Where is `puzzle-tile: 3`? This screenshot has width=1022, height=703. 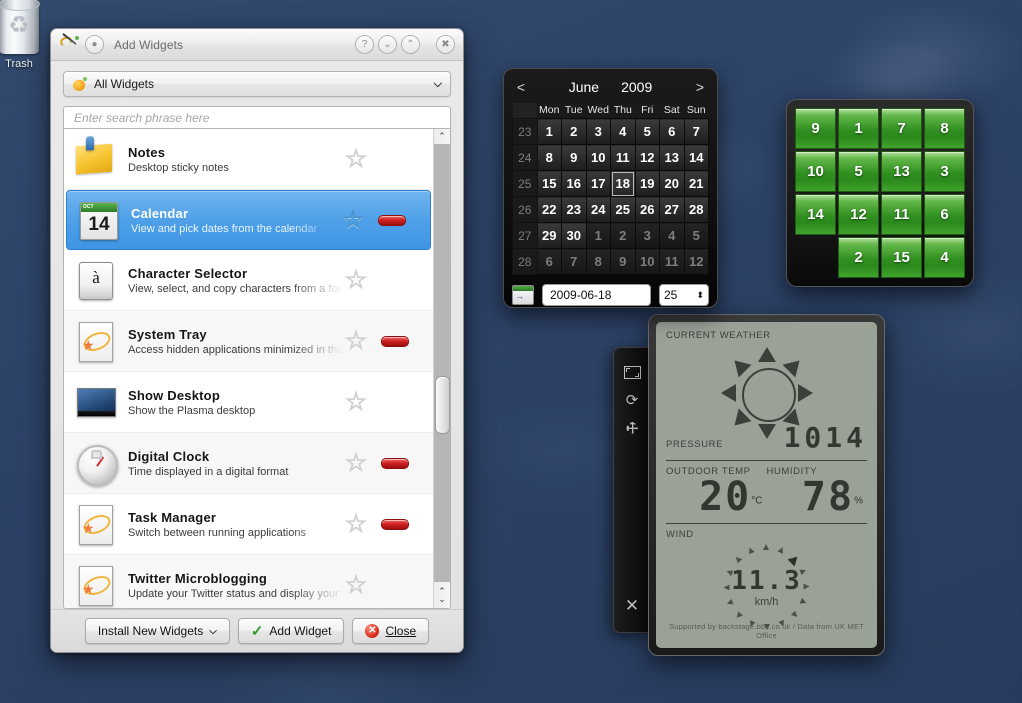 puzzle-tile: 3 is located at coordinates (944, 171).